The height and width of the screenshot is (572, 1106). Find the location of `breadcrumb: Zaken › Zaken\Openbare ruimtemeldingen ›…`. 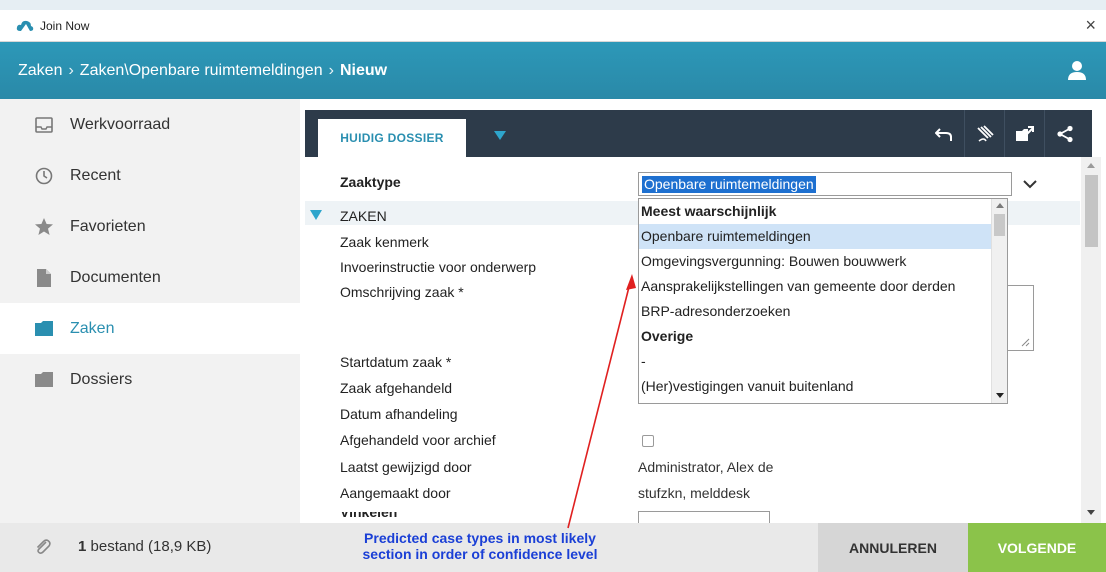

breadcrumb: Zaken › Zaken\Openbare ruimtemeldingen ›… is located at coordinates (202, 71).